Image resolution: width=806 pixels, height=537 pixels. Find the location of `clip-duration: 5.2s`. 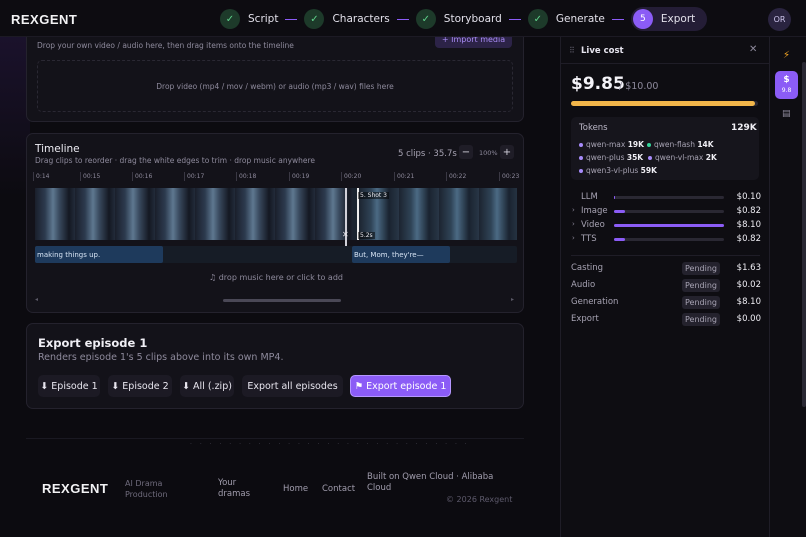

clip-duration: 5.2s is located at coordinates (366, 235).